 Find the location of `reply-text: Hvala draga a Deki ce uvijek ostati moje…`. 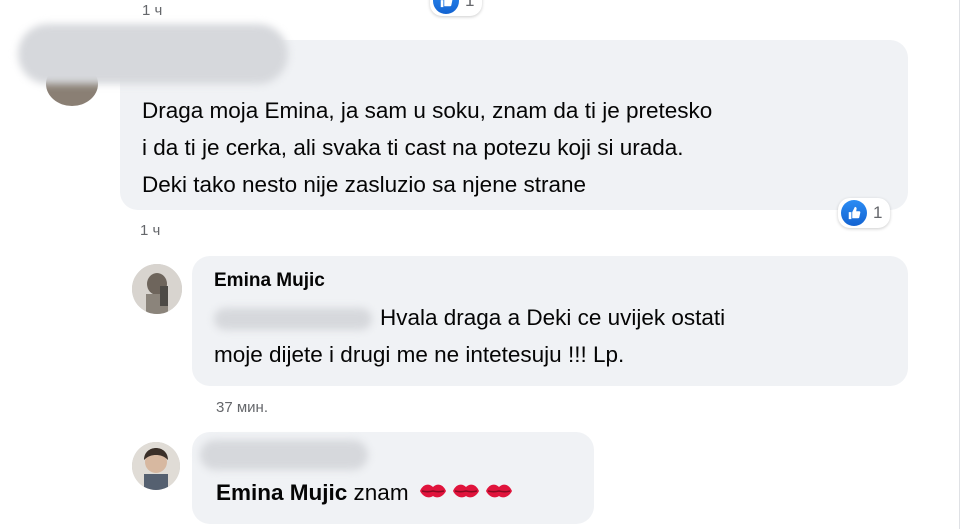

reply-text: Hvala draga a Deki ce uvijek ostati moje… is located at coordinates (469, 336).